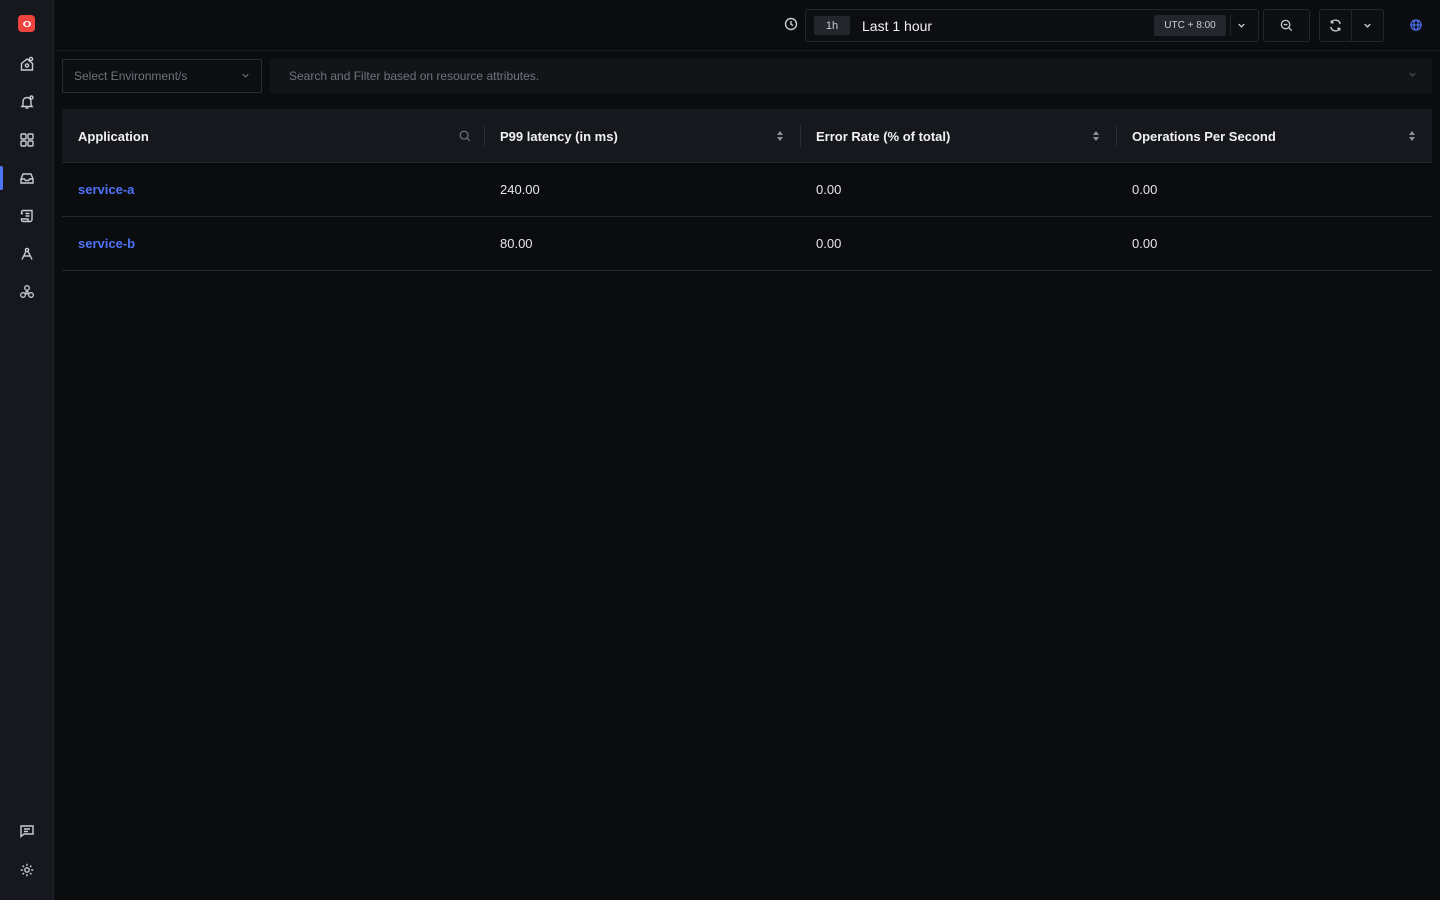 This screenshot has height=900, width=1440. What do you see at coordinates (559, 136) in the screenshot?
I see `column-header-label: P99 latency (in ms)` at bounding box center [559, 136].